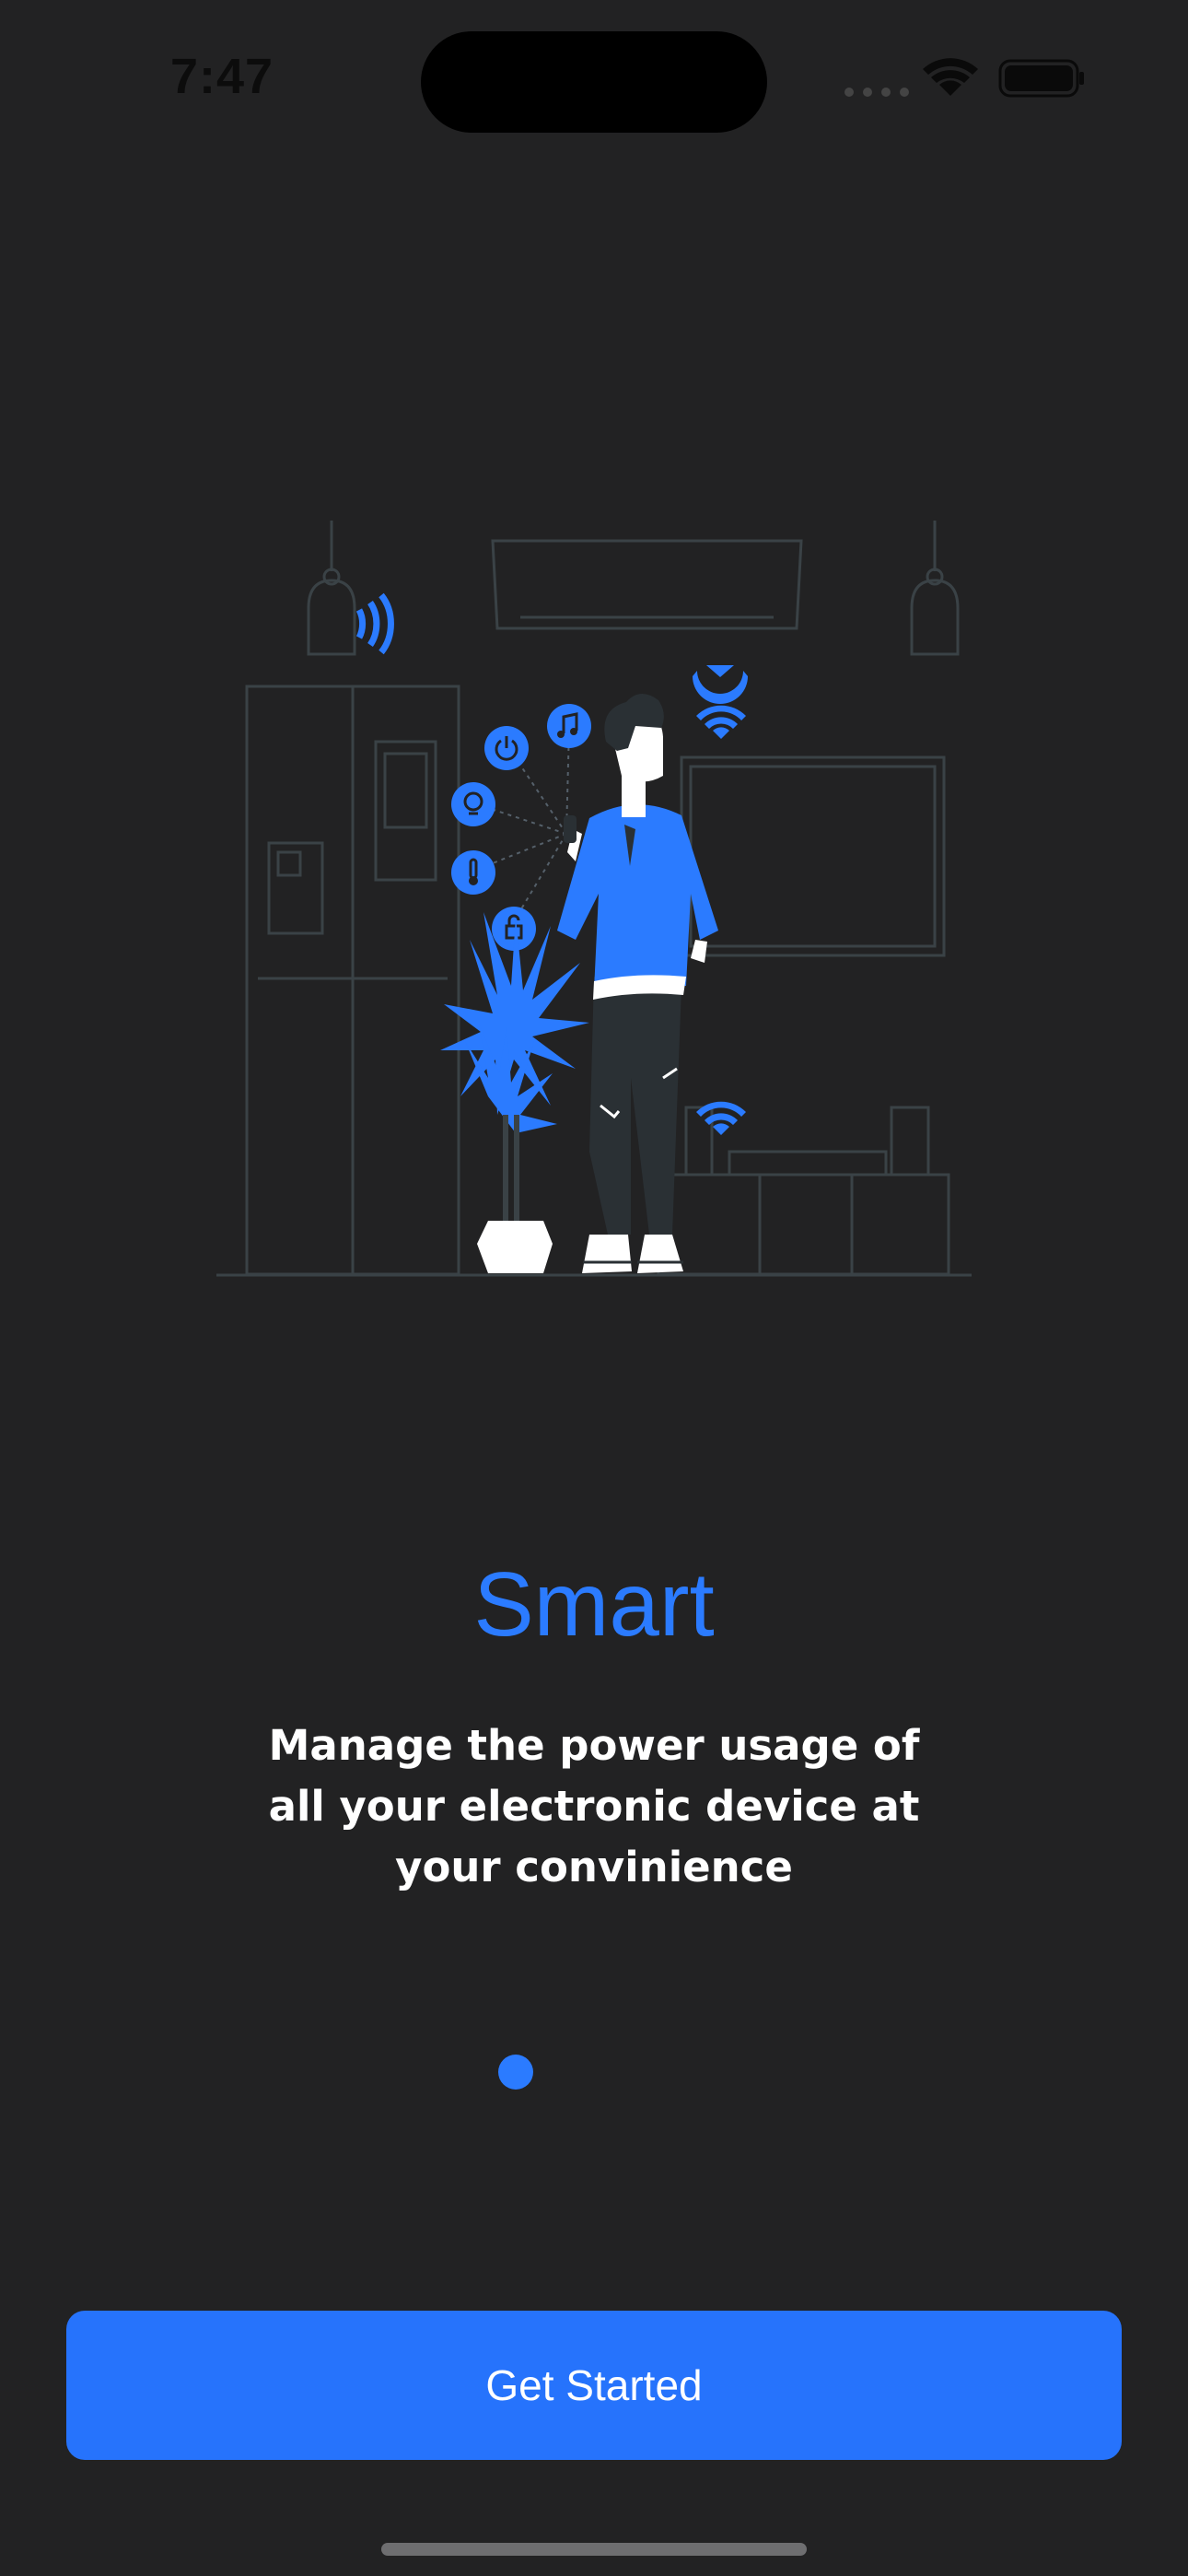  What do you see at coordinates (569, 726) in the screenshot?
I see `music-icon` at bounding box center [569, 726].